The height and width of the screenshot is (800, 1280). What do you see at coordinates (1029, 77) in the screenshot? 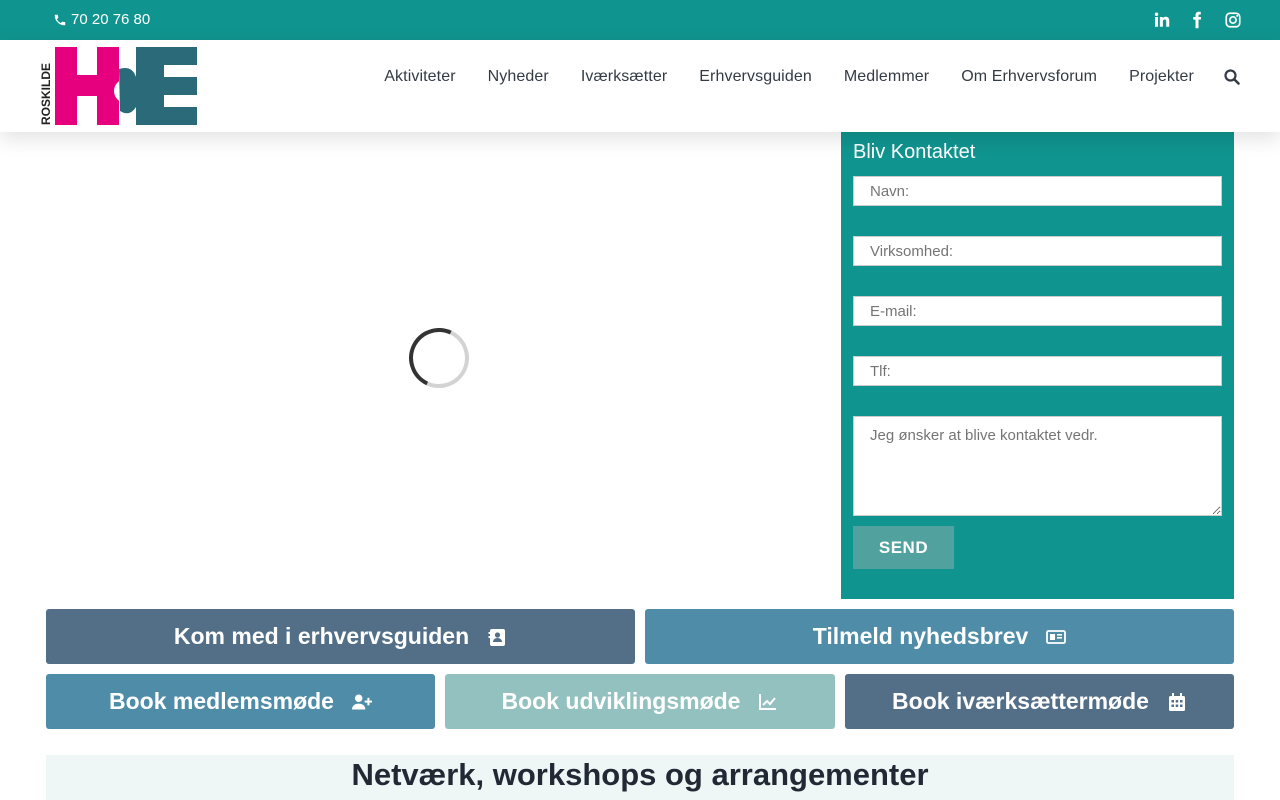
I see `nav-item-om-erhvervsforum: Om Erhvervsforum` at bounding box center [1029, 77].